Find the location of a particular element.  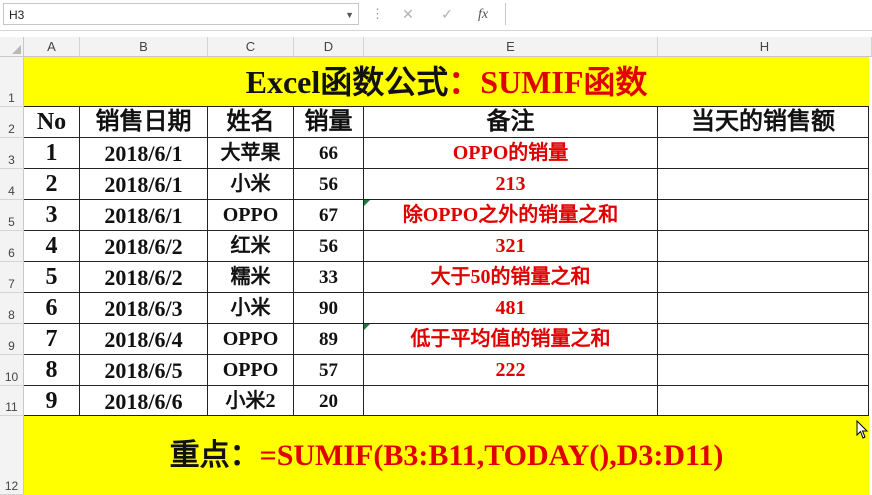

cell-no: 2 is located at coordinates (52, 184).